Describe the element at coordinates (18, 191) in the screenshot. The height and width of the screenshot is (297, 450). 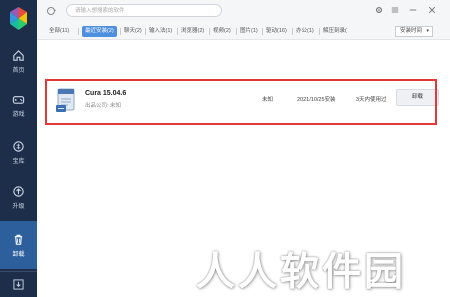
I see `upgrade-icon` at that location.